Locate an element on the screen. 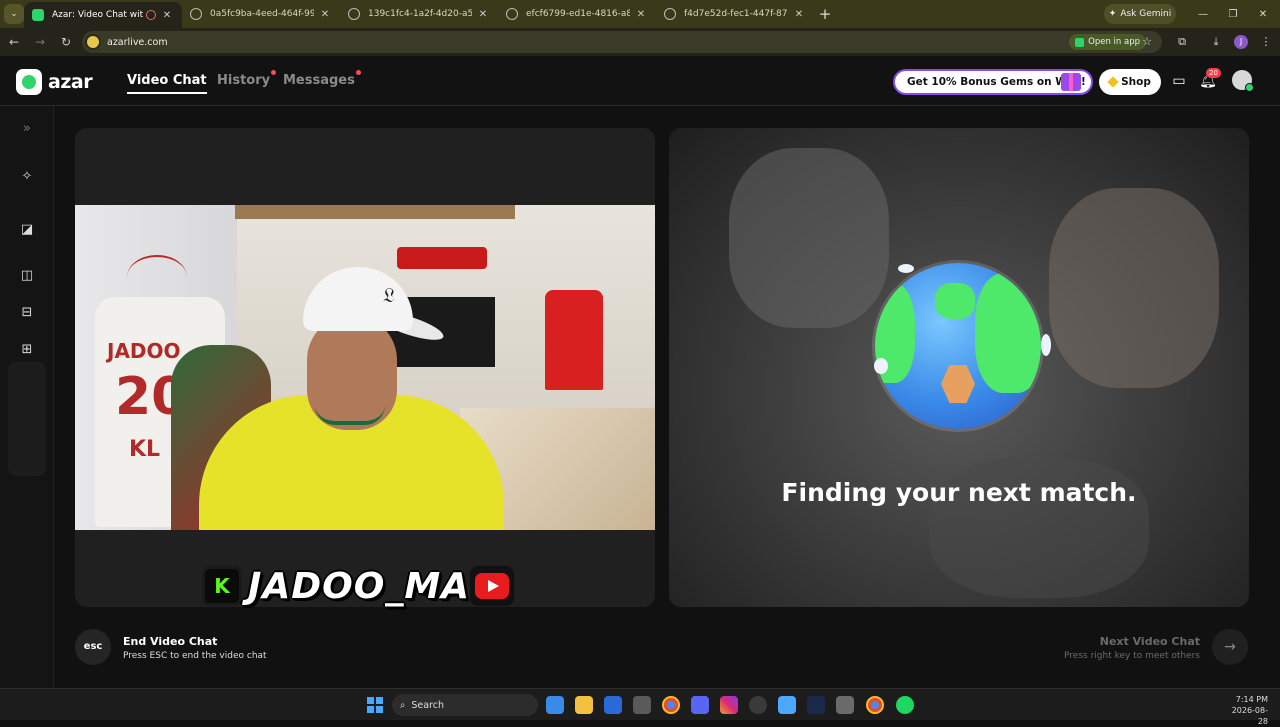  layout-pip-icon: ⊞ is located at coordinates (27, 350).